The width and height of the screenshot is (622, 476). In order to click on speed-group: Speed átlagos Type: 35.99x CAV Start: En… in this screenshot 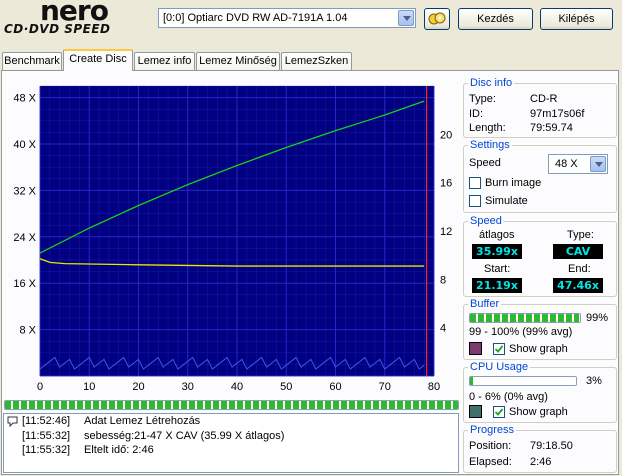, I will do `click(540, 256)`.